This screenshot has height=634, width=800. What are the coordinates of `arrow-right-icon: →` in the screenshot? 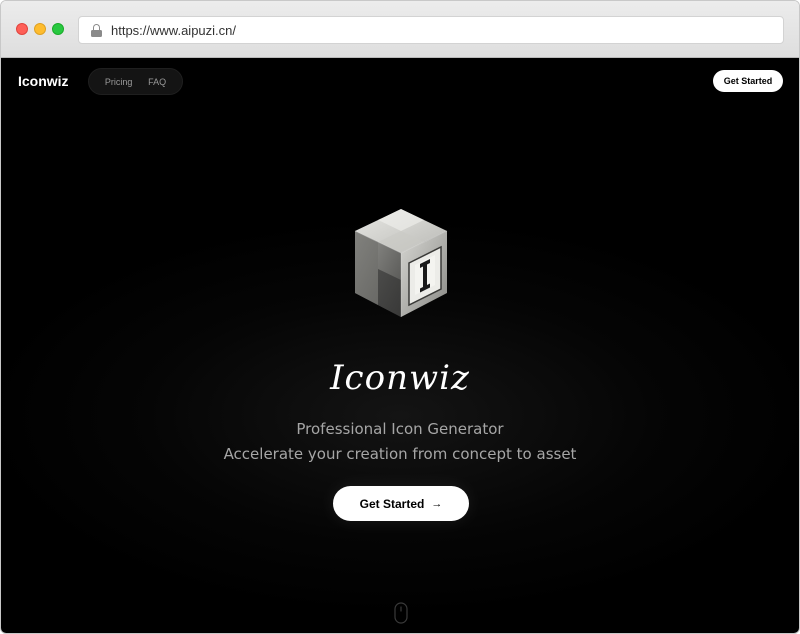 It's located at (437, 503).